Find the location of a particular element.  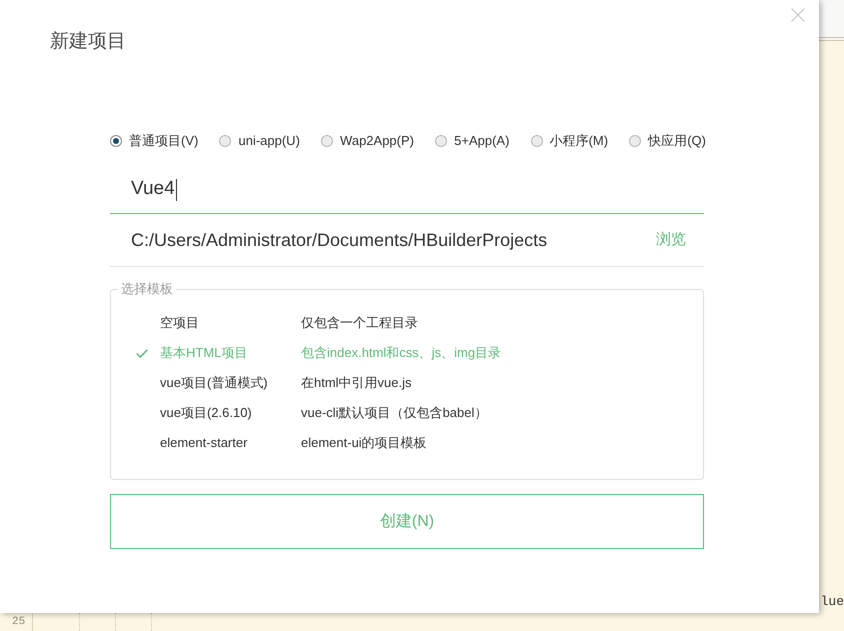

project-name-input: Vue4 is located at coordinates (407, 190).